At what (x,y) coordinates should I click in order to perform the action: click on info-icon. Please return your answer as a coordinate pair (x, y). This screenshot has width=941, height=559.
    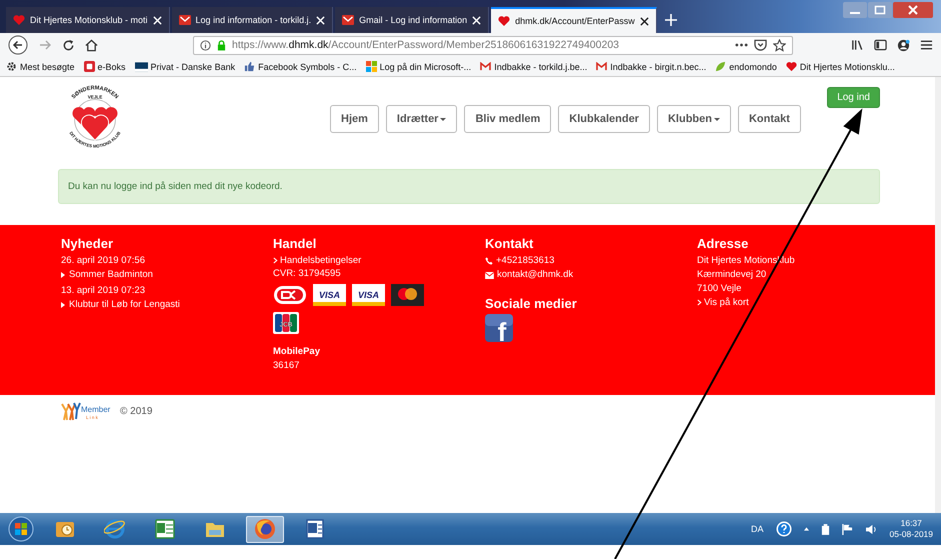
    Looking at the image, I should click on (205, 45).